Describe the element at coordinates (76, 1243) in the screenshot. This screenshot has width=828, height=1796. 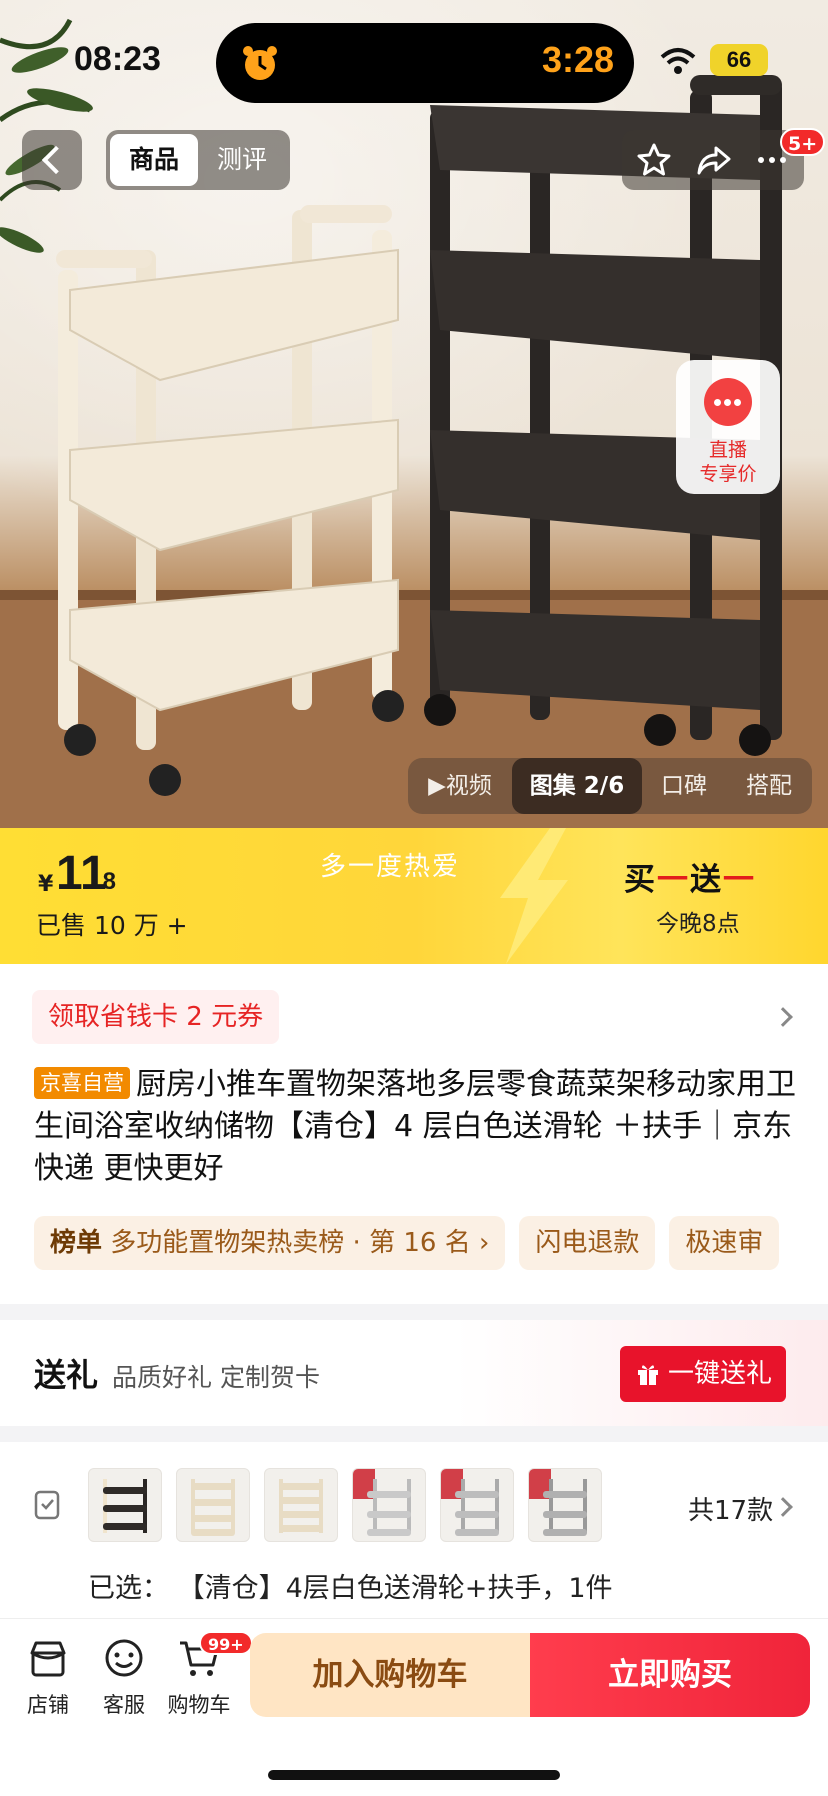
I see `rank-tag: 榜单` at that location.